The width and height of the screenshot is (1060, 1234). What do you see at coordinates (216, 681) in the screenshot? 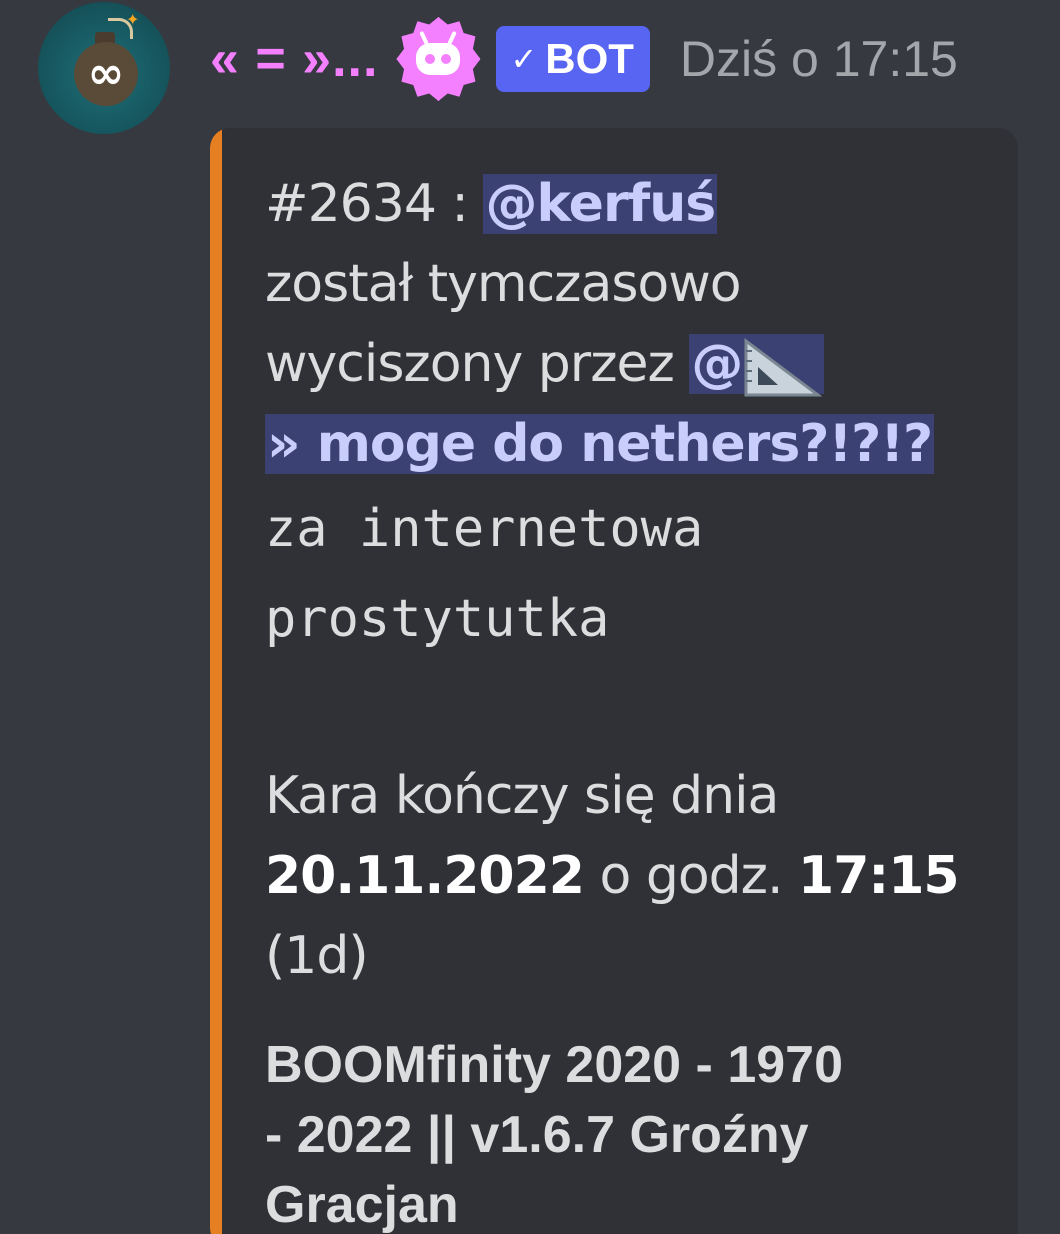
I see `embed-color-bar` at bounding box center [216, 681].